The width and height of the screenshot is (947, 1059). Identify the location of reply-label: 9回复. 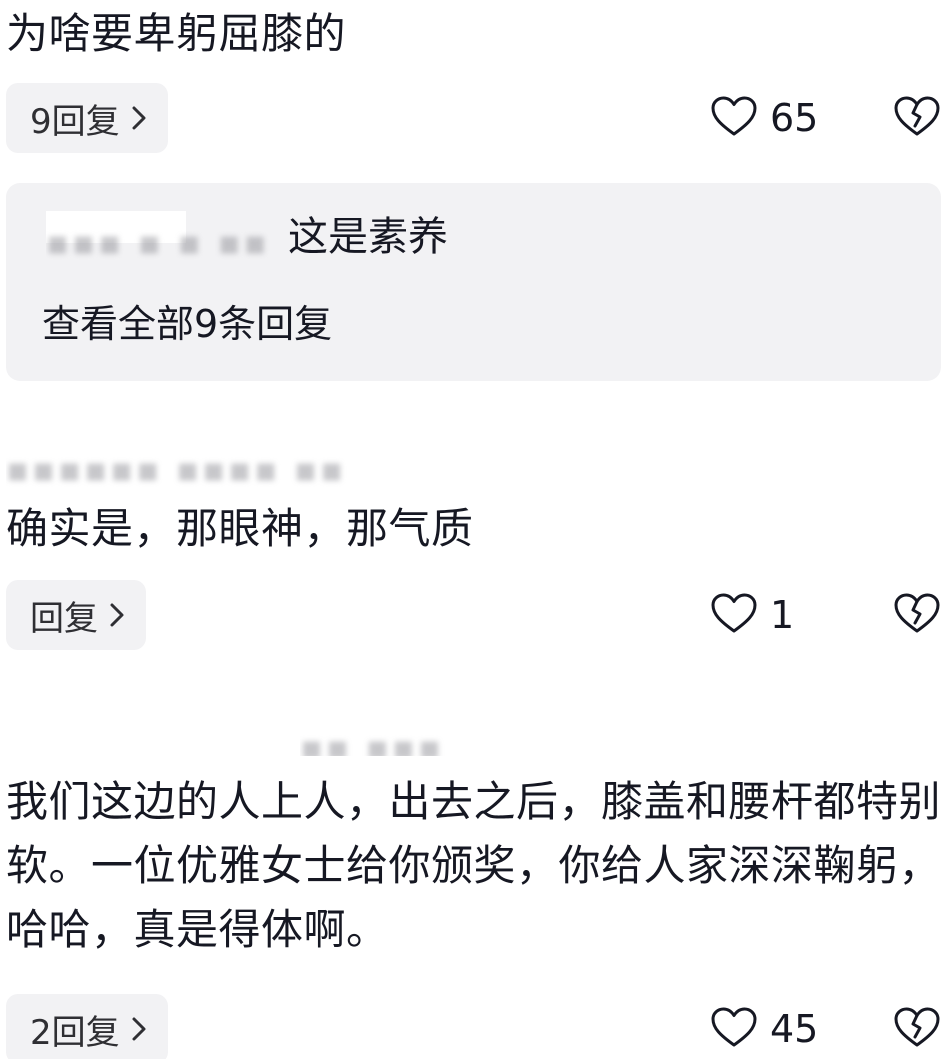
(75, 121).